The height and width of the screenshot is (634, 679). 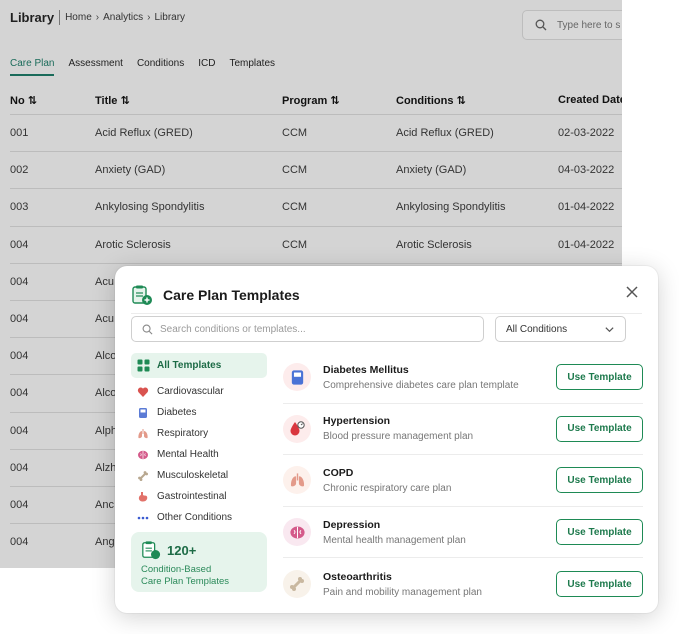 I want to click on cell-created-date: 01-04-2022, so click(x=586, y=207).